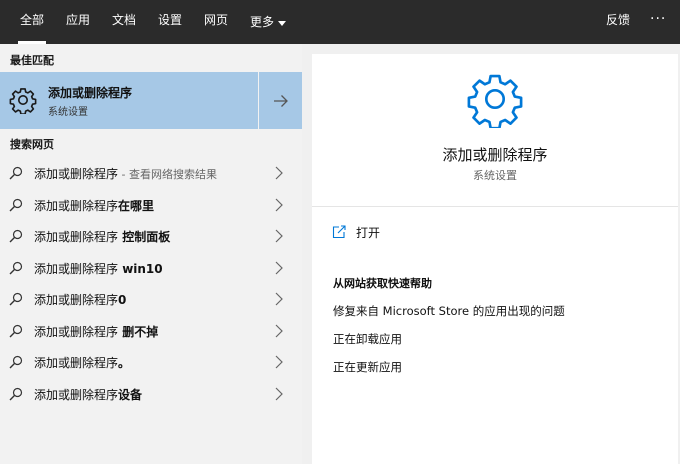 The image size is (680, 464). I want to click on open-external-icon, so click(339, 232).